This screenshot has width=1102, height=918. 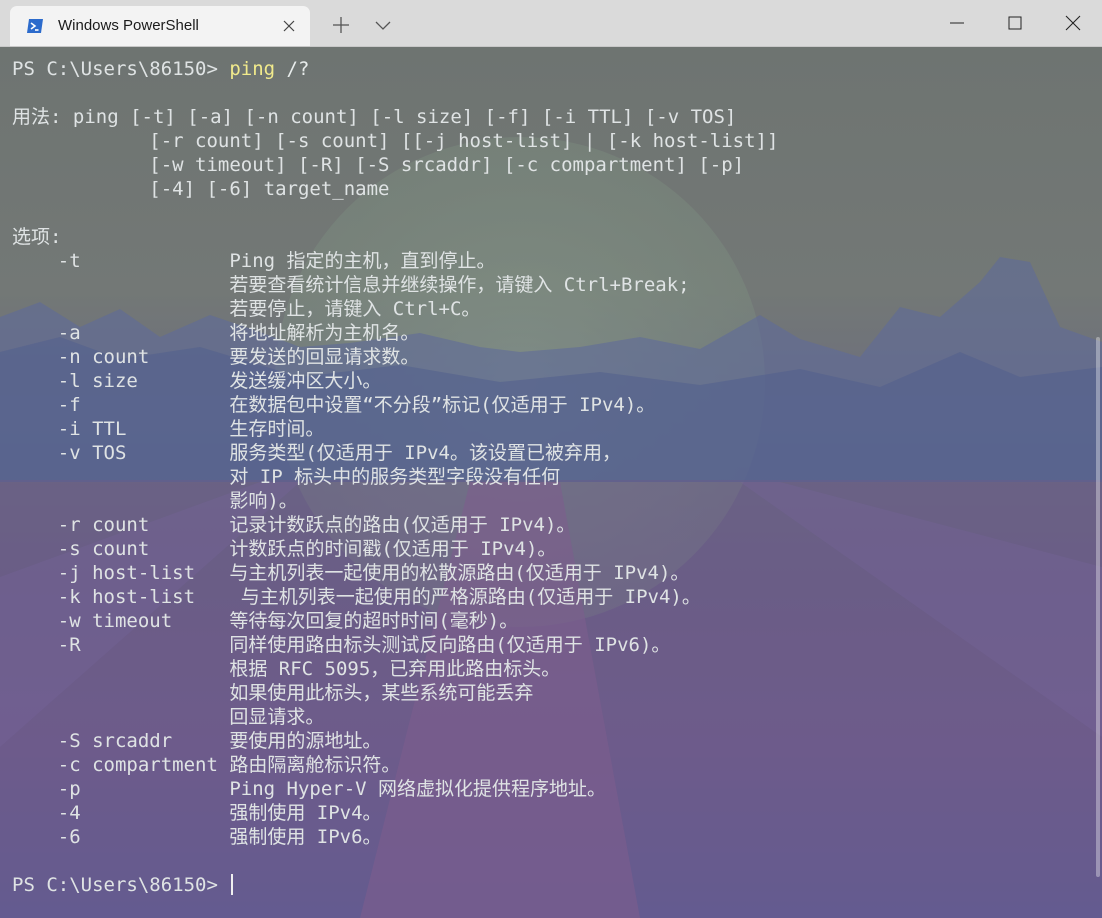 What do you see at coordinates (46, 333) in the screenshot?
I see `option-flag: -a` at bounding box center [46, 333].